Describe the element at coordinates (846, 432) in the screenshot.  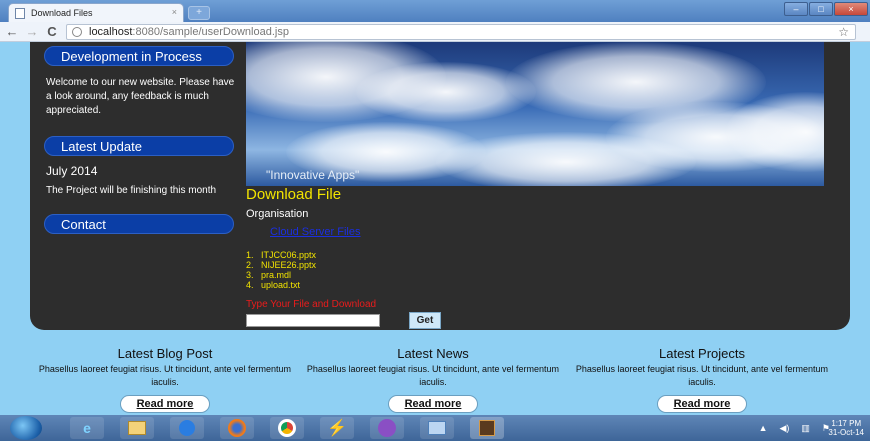
I see `clock-date: 31-Oct-14` at that location.